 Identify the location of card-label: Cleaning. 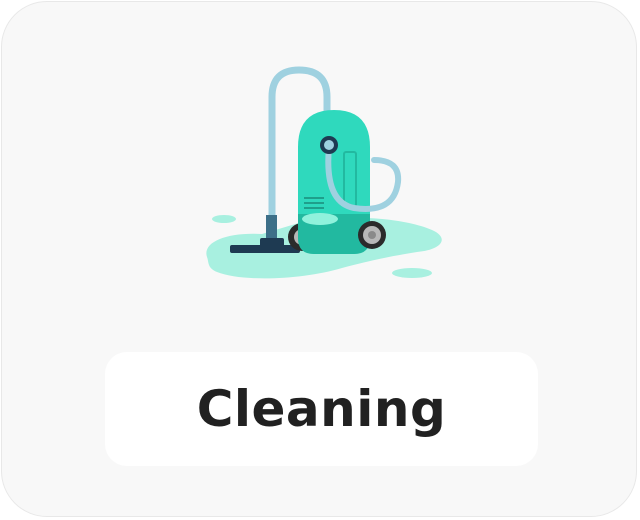
(321, 409).